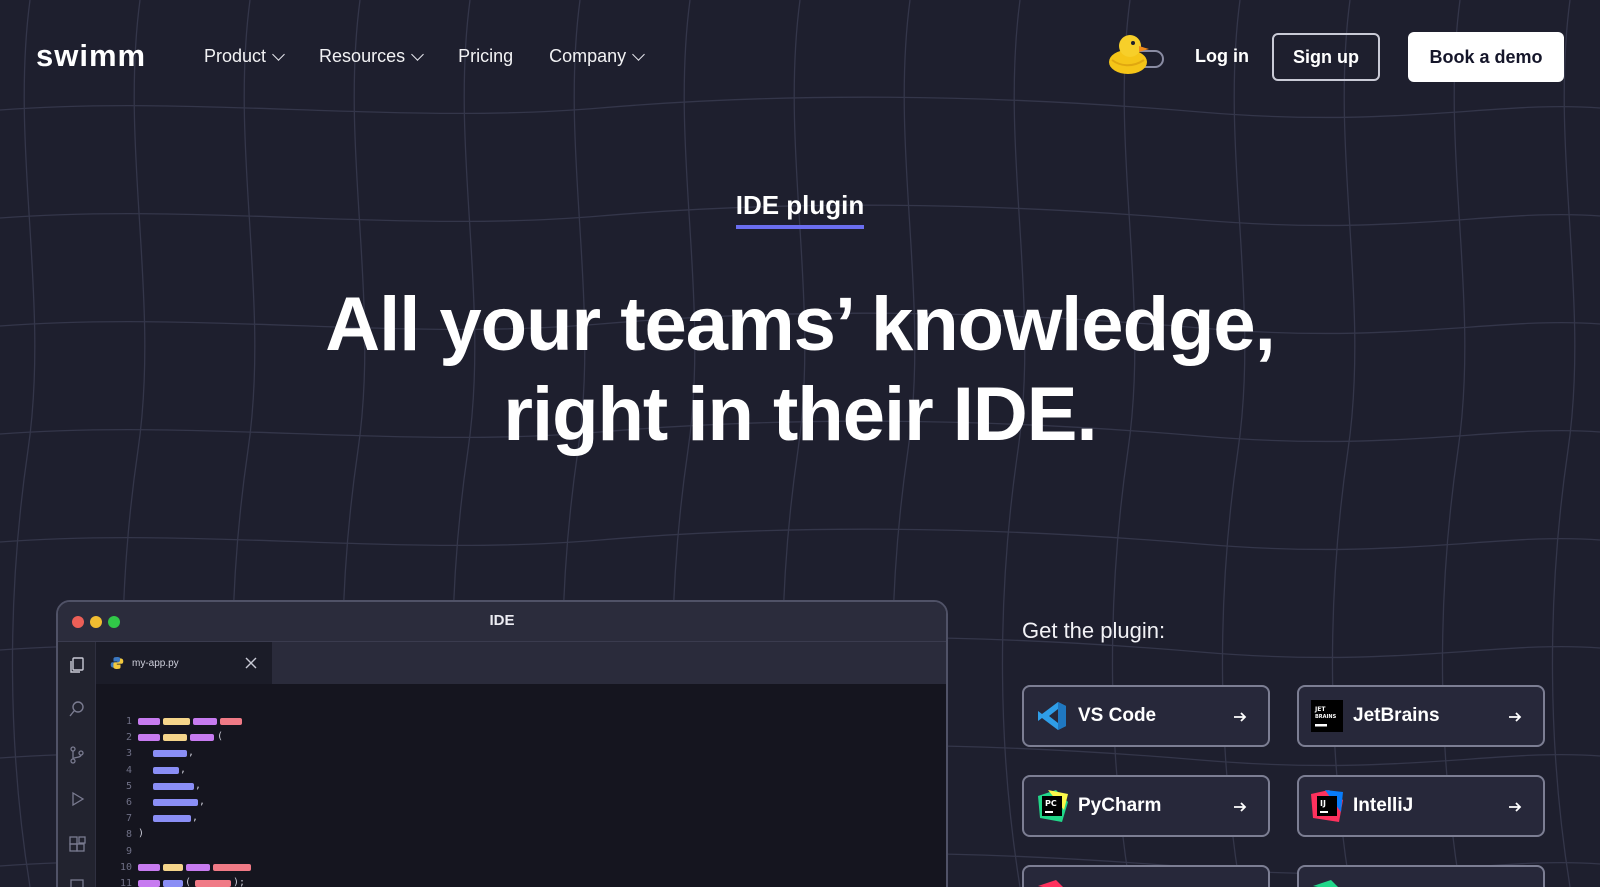  What do you see at coordinates (235, 56) in the screenshot?
I see `menu-item-label: Product` at bounding box center [235, 56].